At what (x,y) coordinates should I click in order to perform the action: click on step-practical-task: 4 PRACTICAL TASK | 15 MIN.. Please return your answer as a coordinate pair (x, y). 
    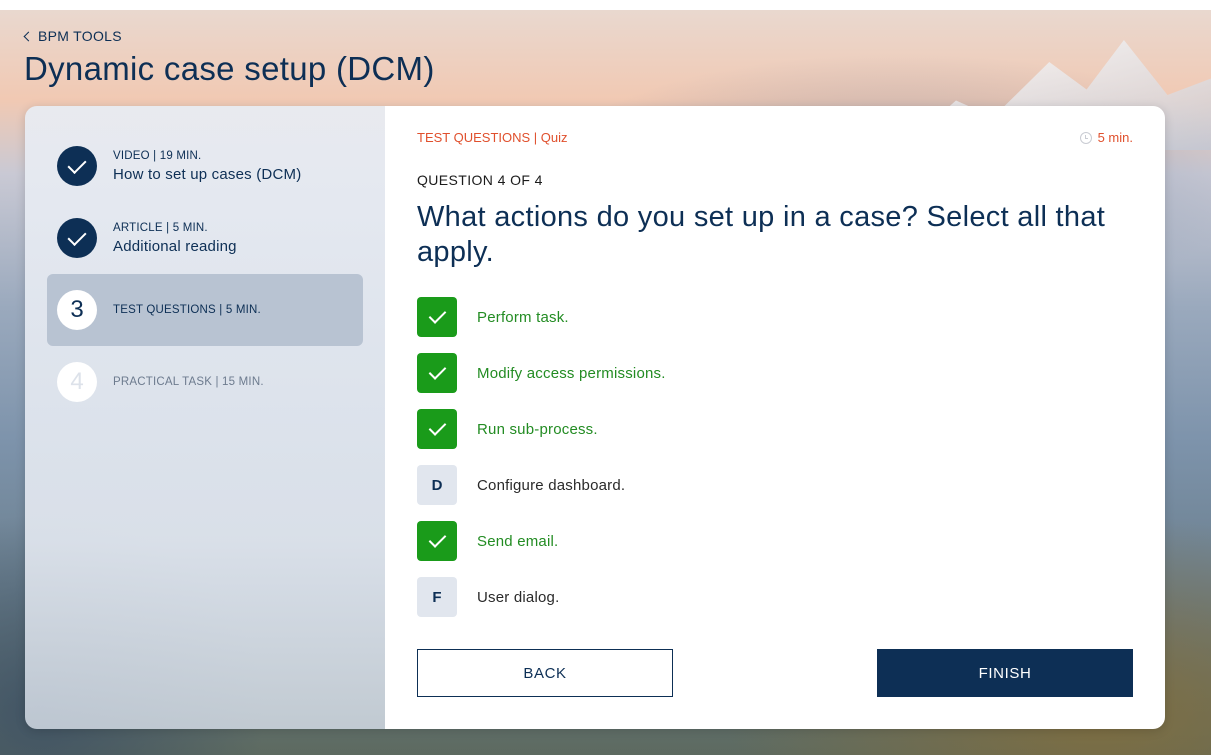
    Looking at the image, I should click on (205, 382).